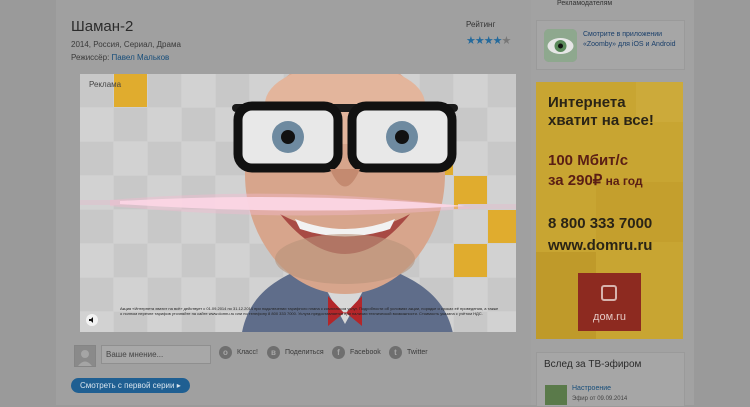  I want to click on banner-site: www.domru.ru, so click(600, 245).